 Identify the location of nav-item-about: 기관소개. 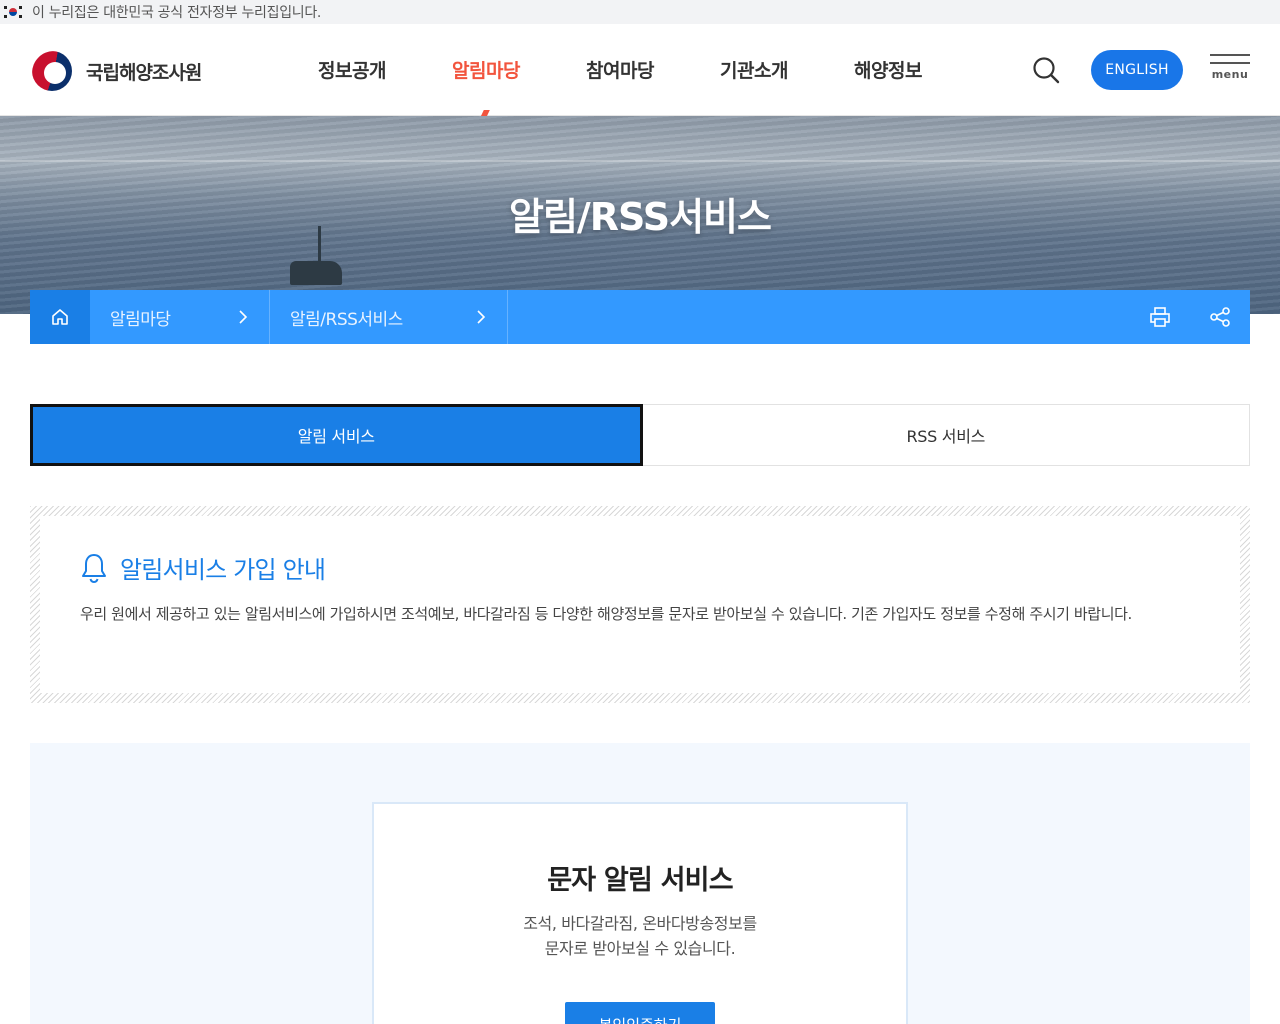
(754, 69).